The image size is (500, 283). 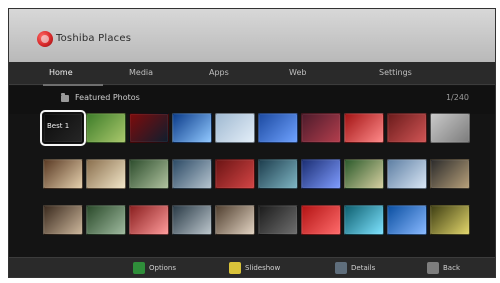 I want to click on app-title: Toshiba Places, so click(x=94, y=38).